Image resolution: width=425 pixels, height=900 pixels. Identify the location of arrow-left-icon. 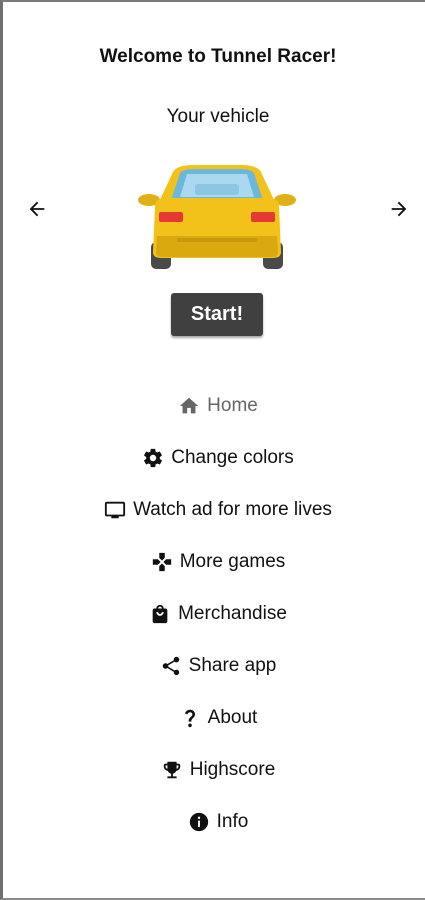
(37, 209).